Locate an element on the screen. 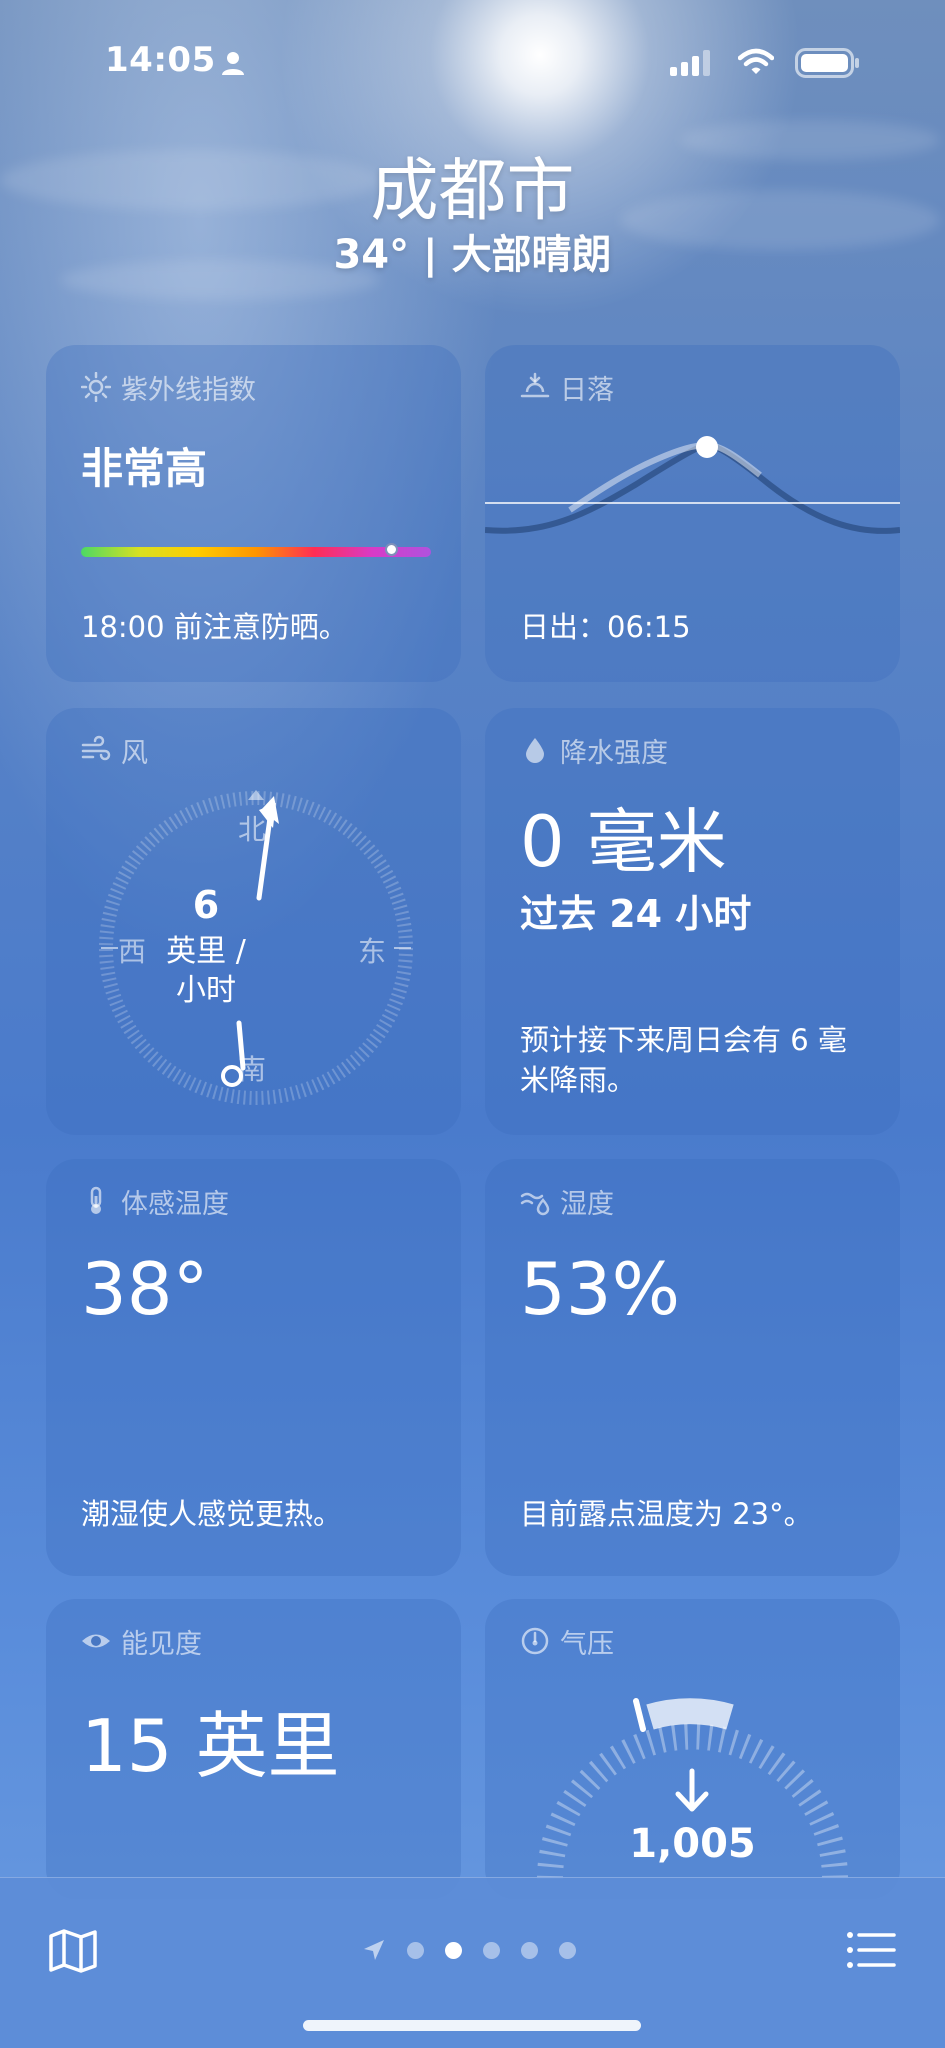  card-header: 降水强度 is located at coordinates (594, 751).